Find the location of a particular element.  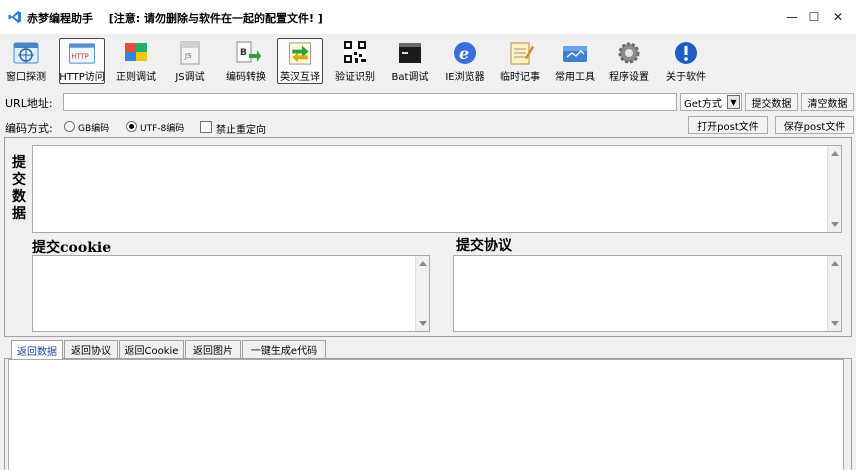

encoding-label: 编码方式: is located at coordinates (29, 128).